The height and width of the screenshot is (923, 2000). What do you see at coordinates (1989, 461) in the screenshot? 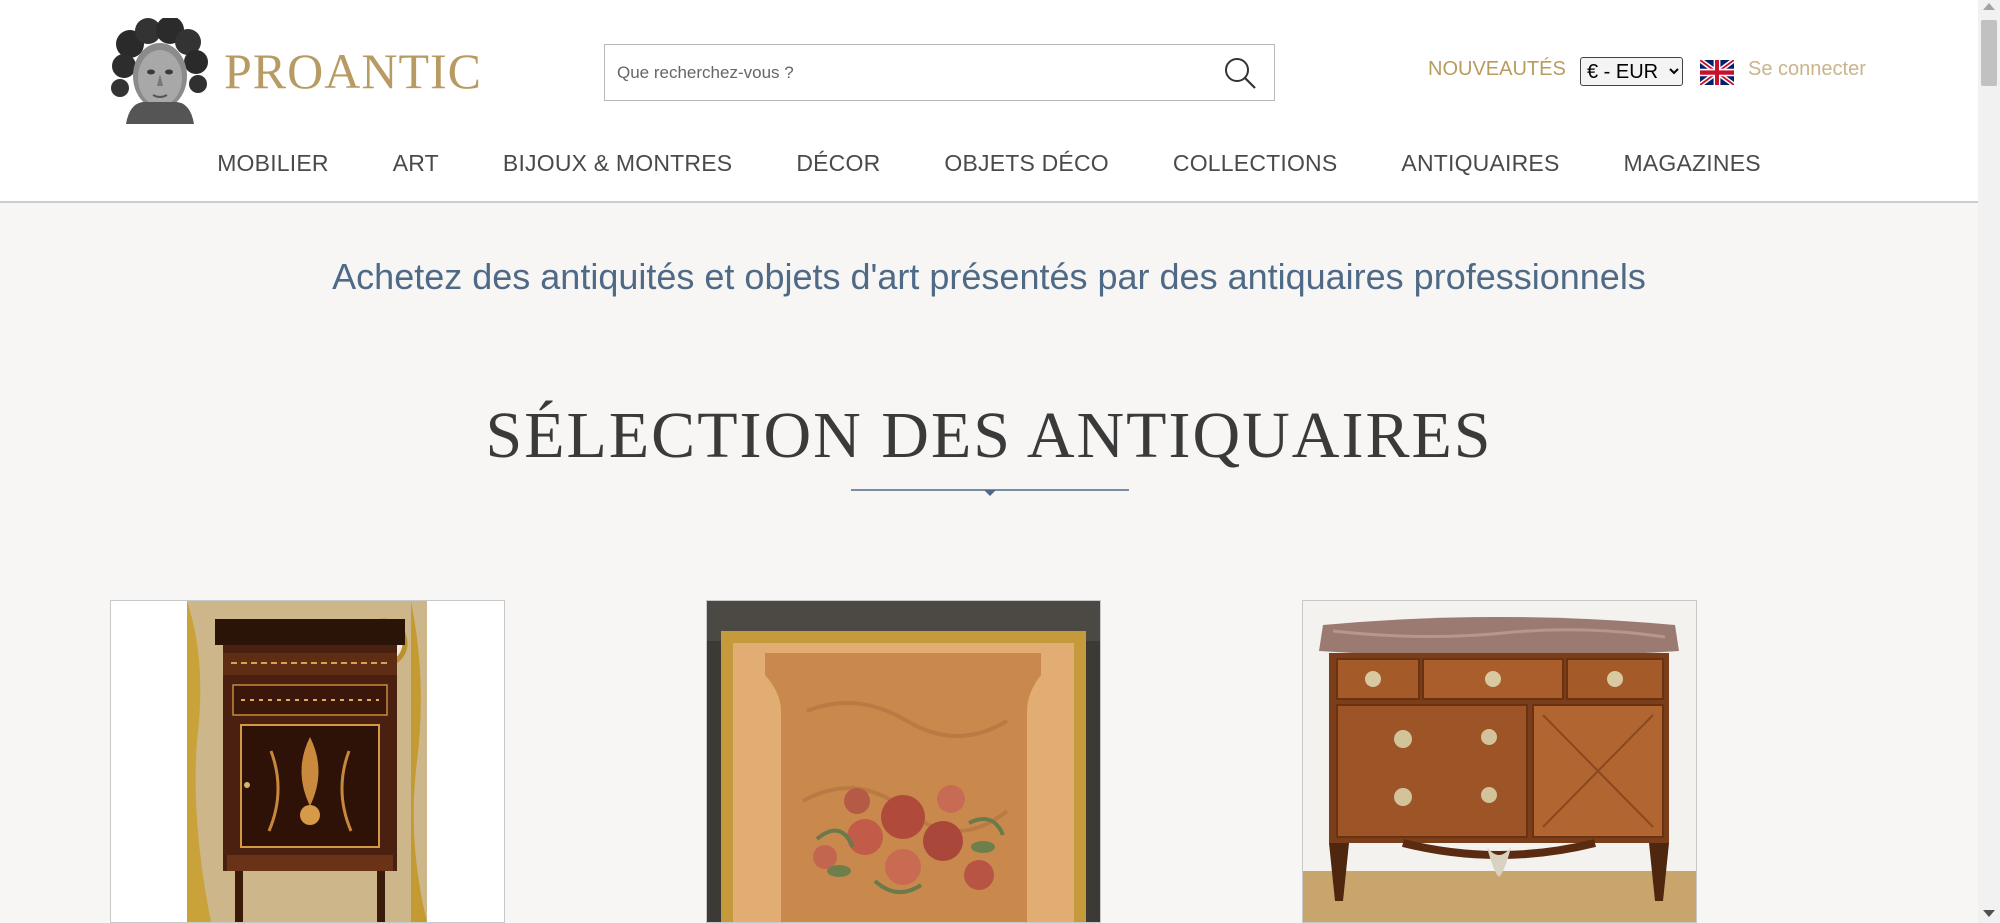
I see `scrollbar` at bounding box center [1989, 461].